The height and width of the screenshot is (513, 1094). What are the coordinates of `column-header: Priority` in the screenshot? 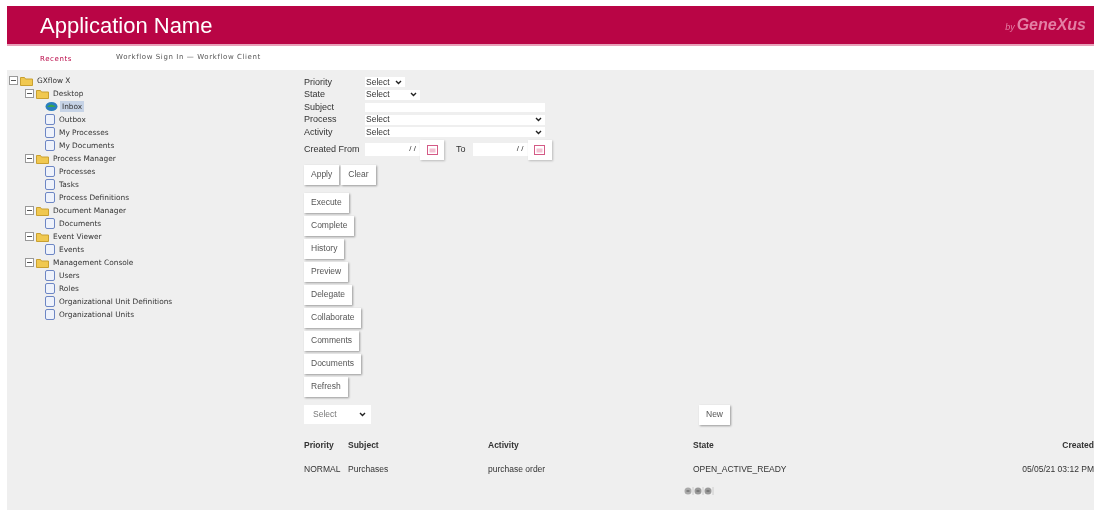 It's located at (319, 445).